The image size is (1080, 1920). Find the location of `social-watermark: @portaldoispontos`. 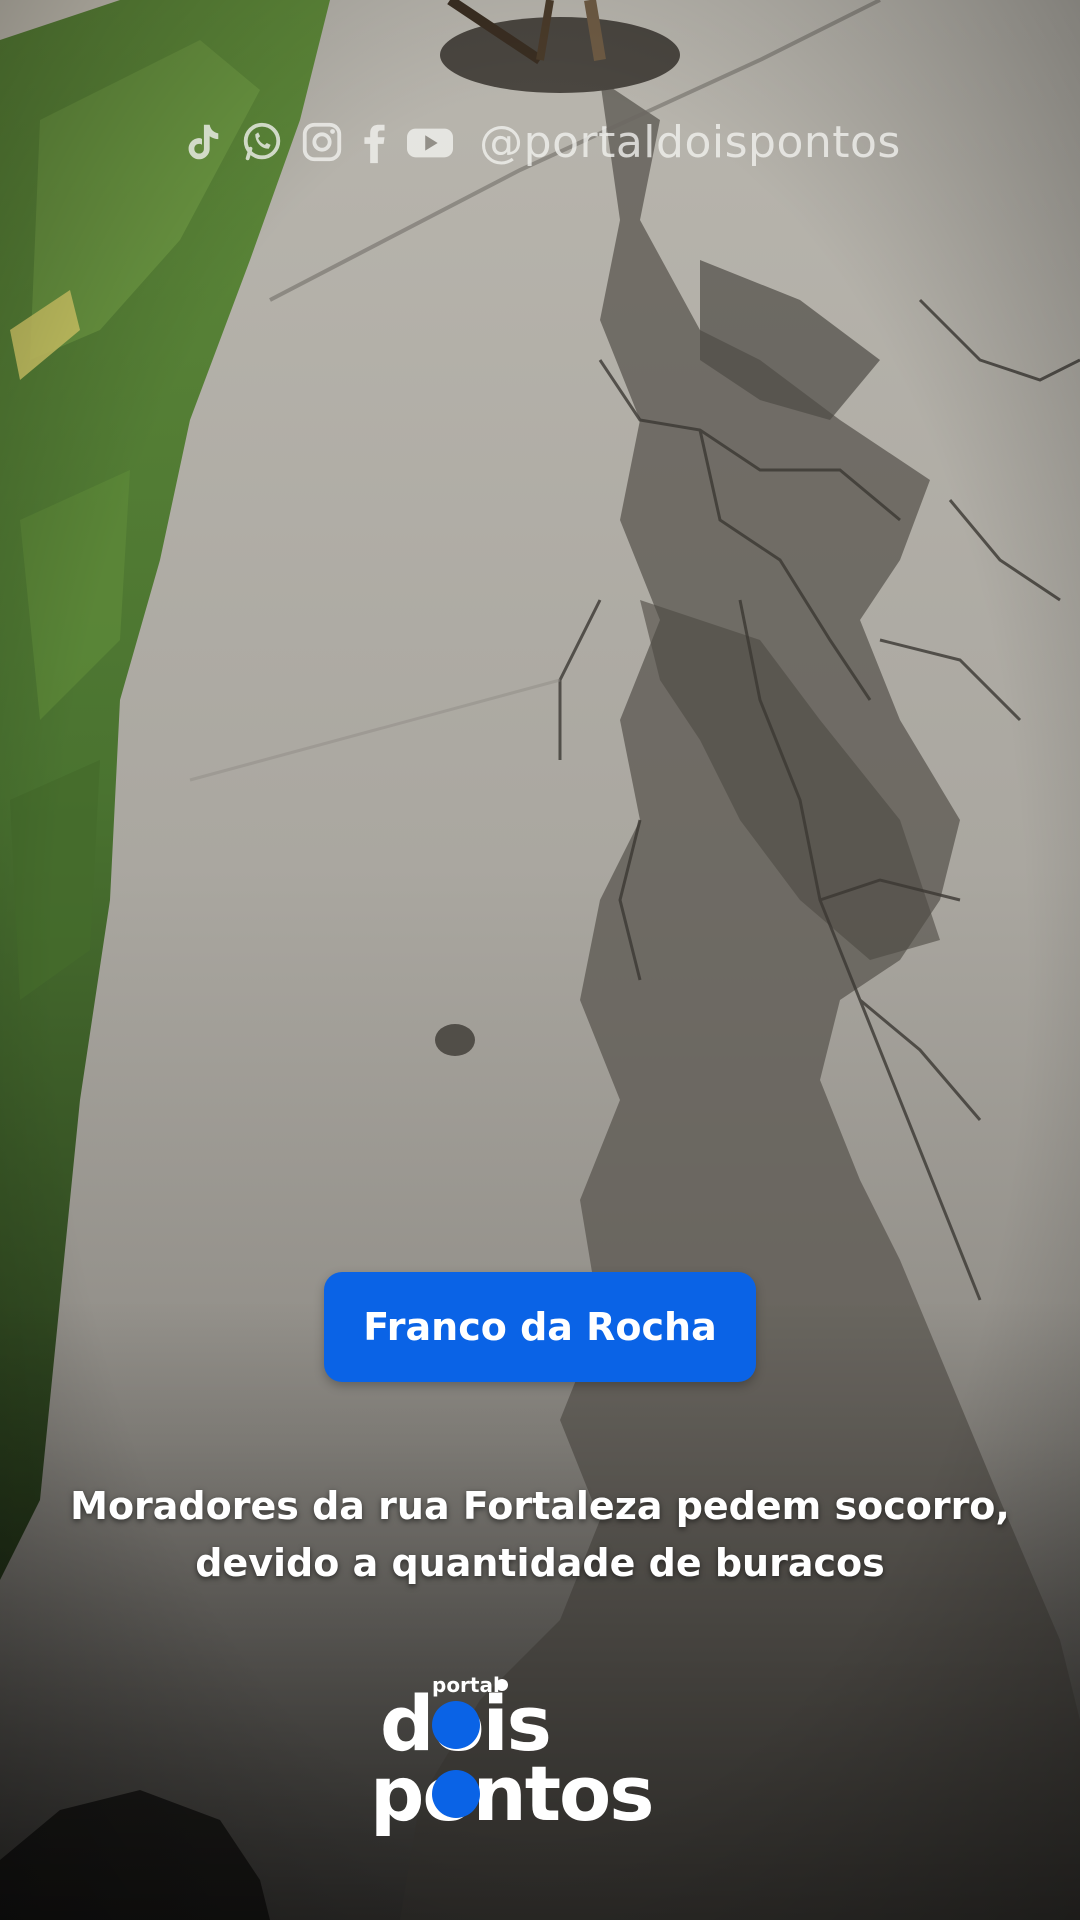

social-watermark: @portaldoispontos is located at coordinates (540, 142).